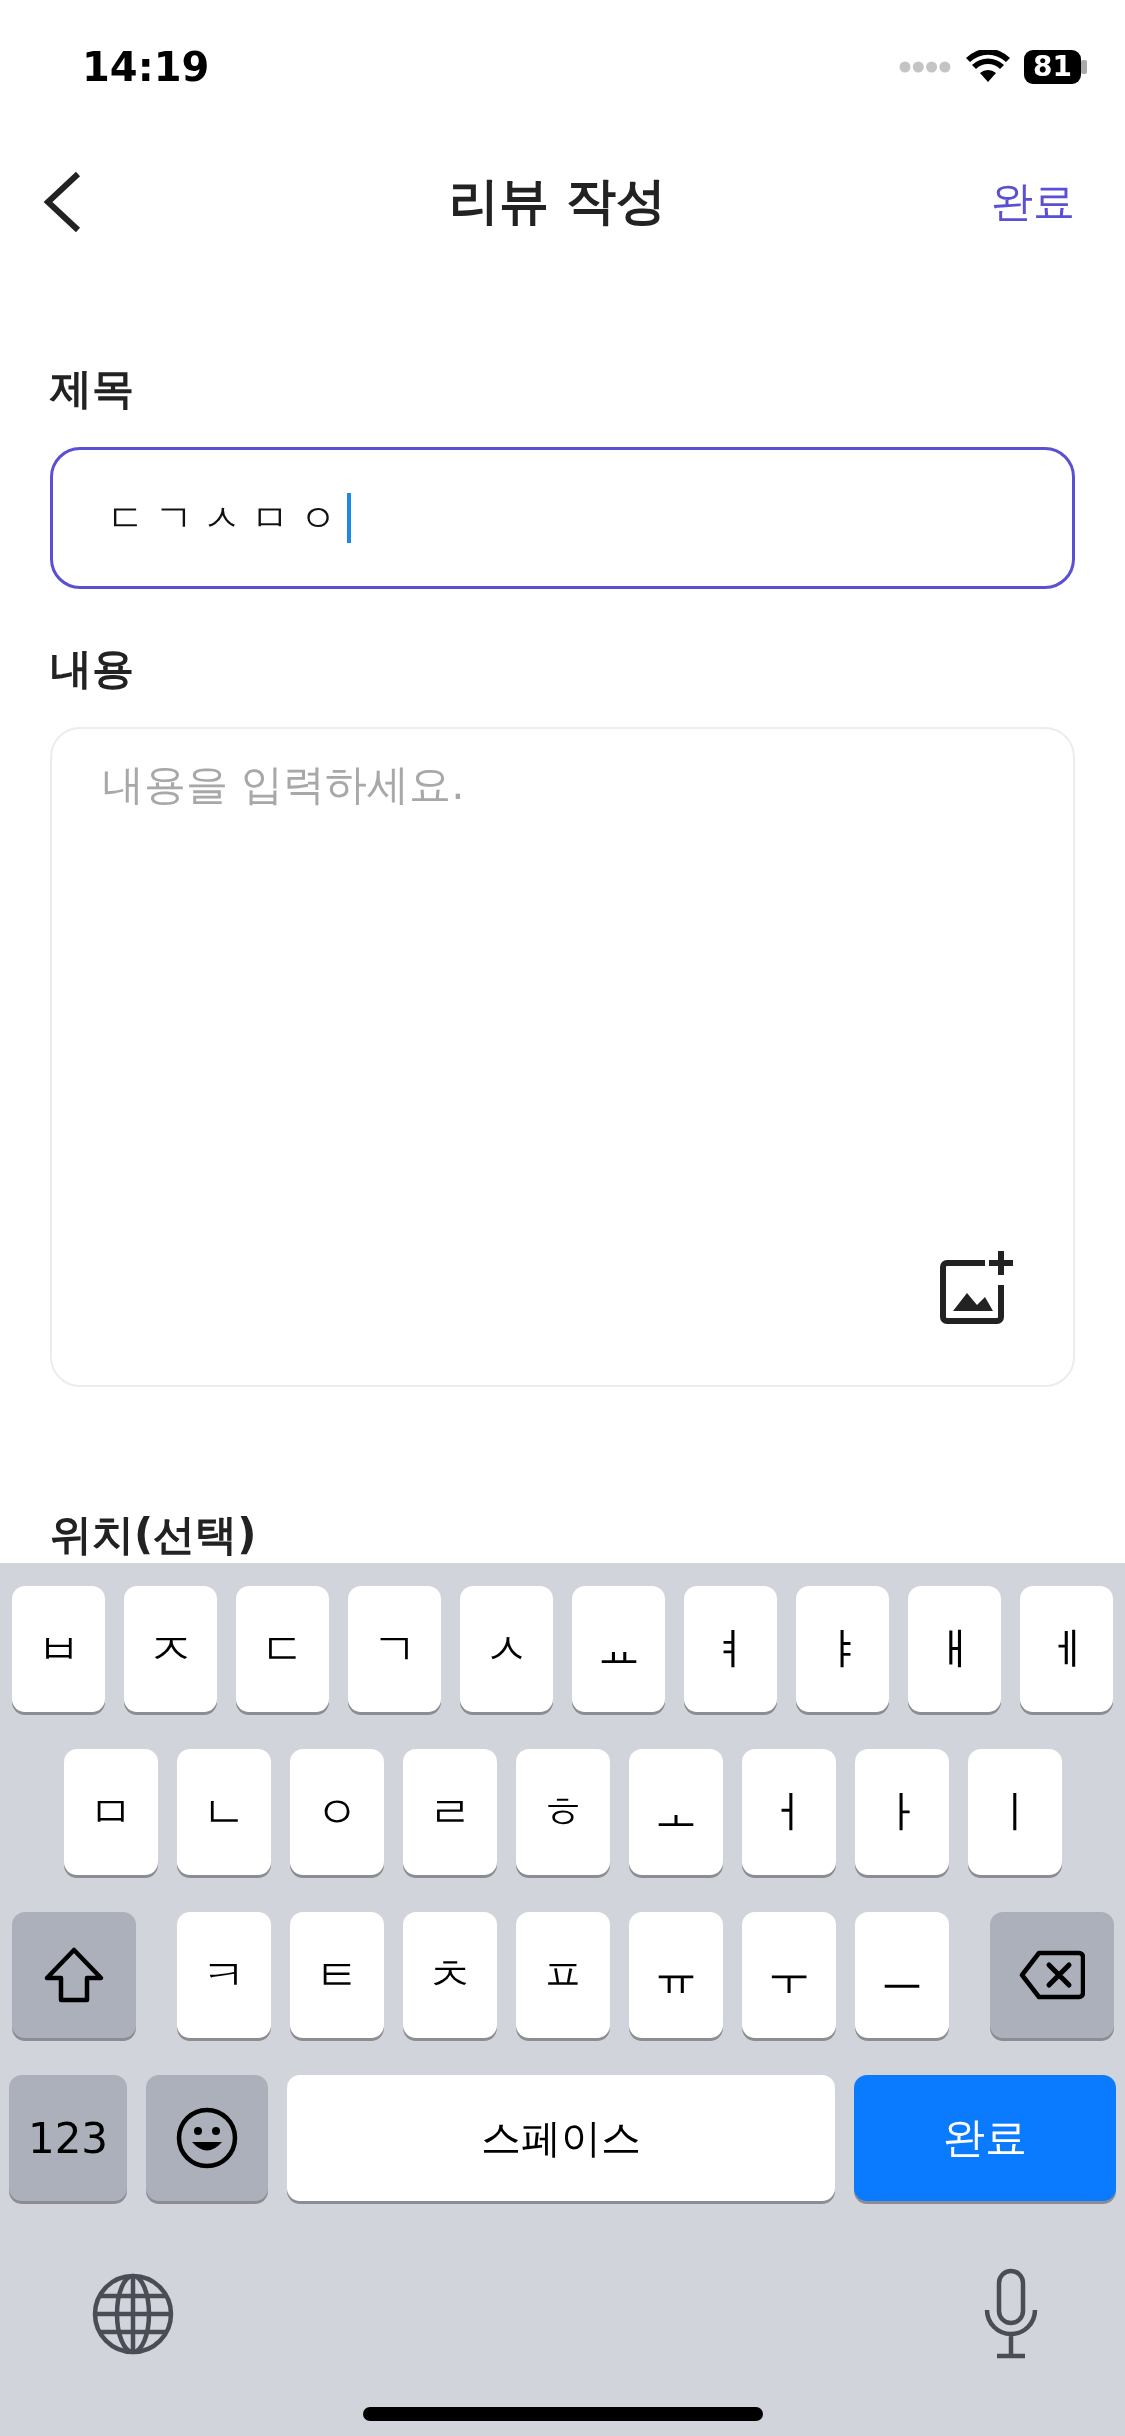 The width and height of the screenshot is (1125, 2436). Describe the element at coordinates (349, 518) in the screenshot. I see `text-cursor` at that location.